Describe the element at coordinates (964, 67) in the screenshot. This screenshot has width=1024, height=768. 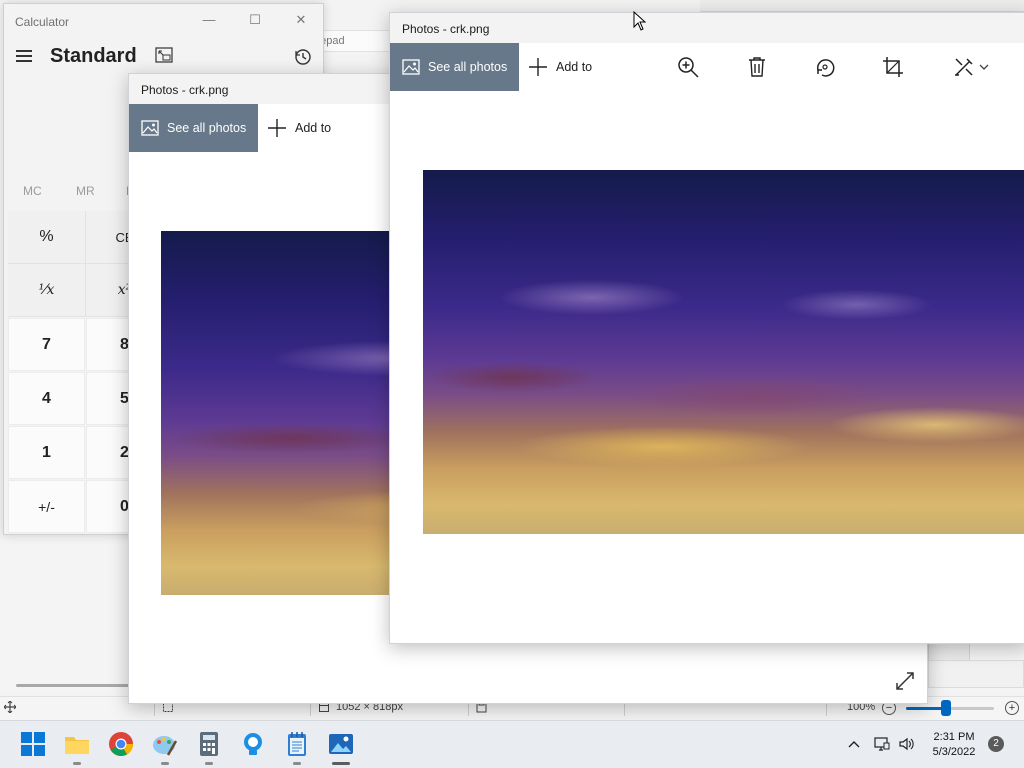
I see `edit-icon` at that location.